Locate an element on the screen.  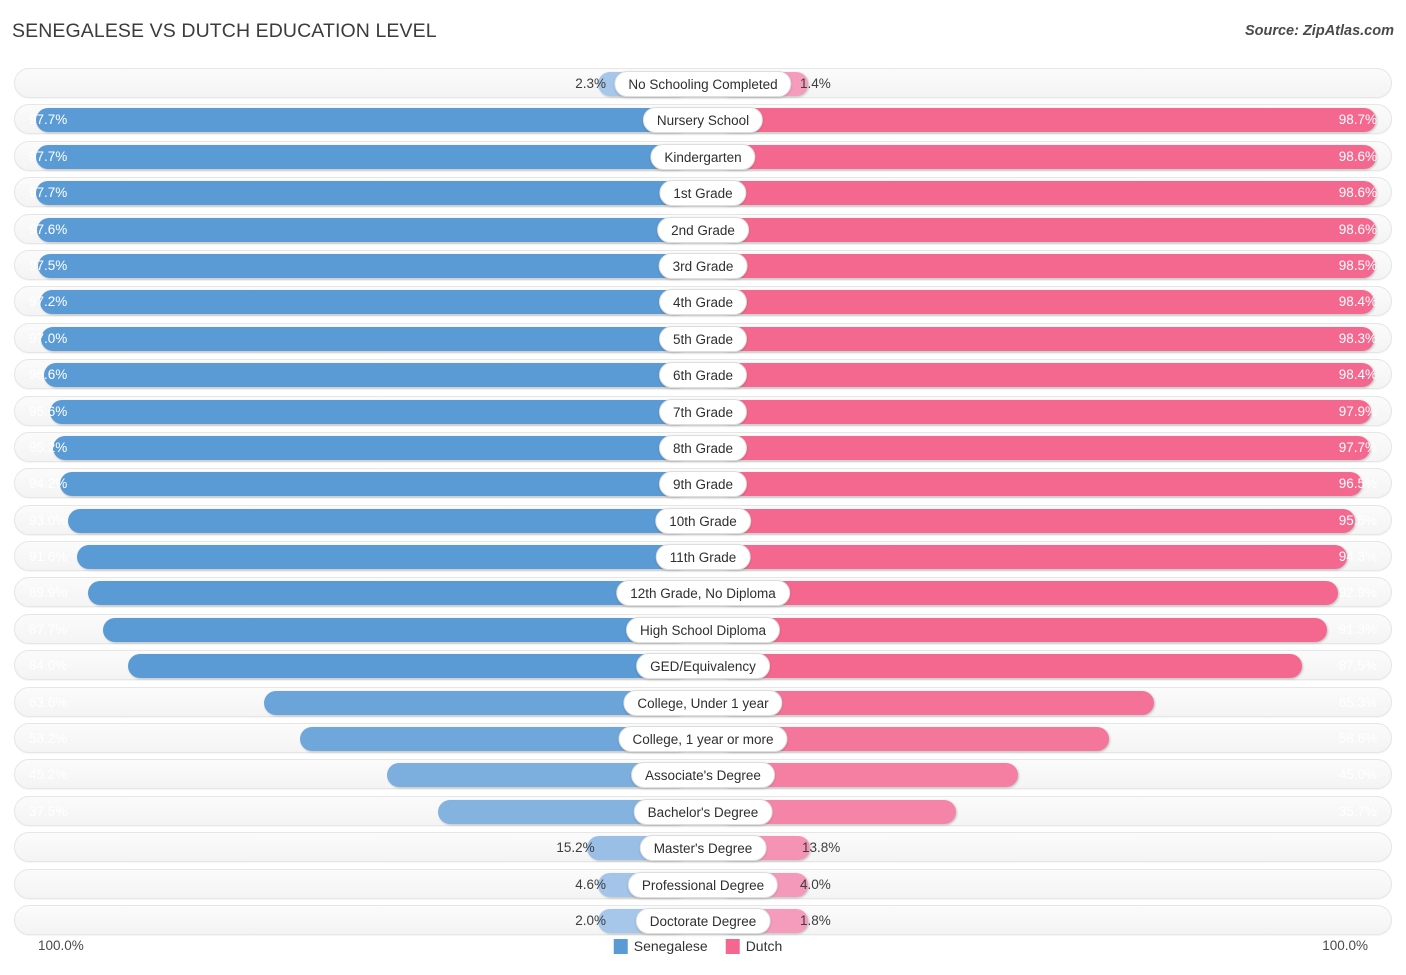
bar-row: 94.2% 96.5% 9th Grade is located at coordinates (703, 483).